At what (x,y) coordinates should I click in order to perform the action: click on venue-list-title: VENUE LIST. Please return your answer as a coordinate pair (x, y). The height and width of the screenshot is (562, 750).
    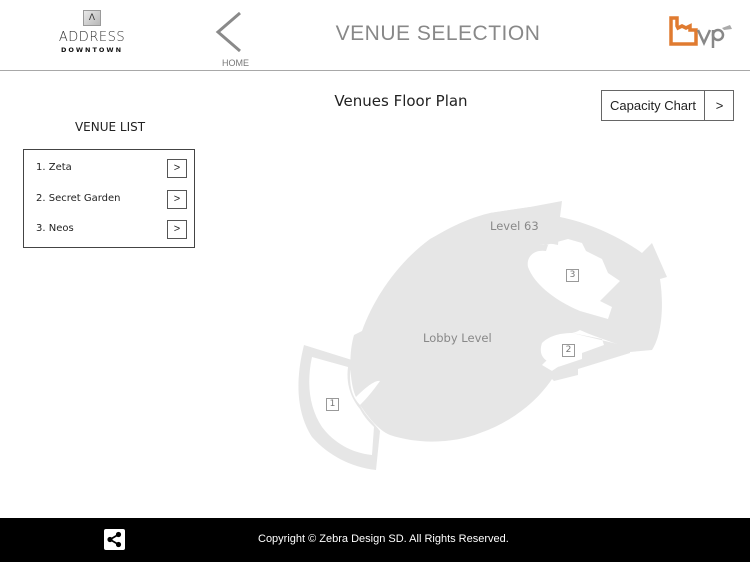
    Looking at the image, I should click on (110, 127).